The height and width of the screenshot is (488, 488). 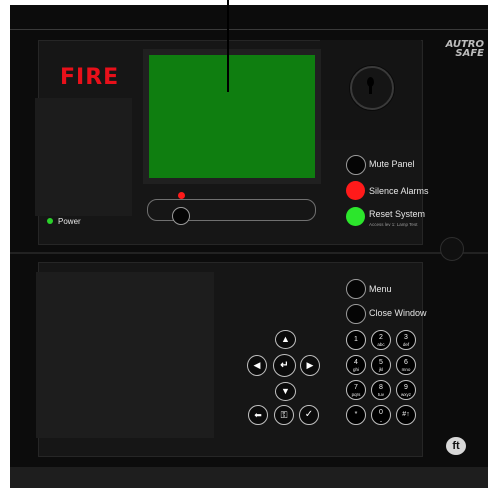 I want to click on power-label: Power, so click(x=69, y=221).